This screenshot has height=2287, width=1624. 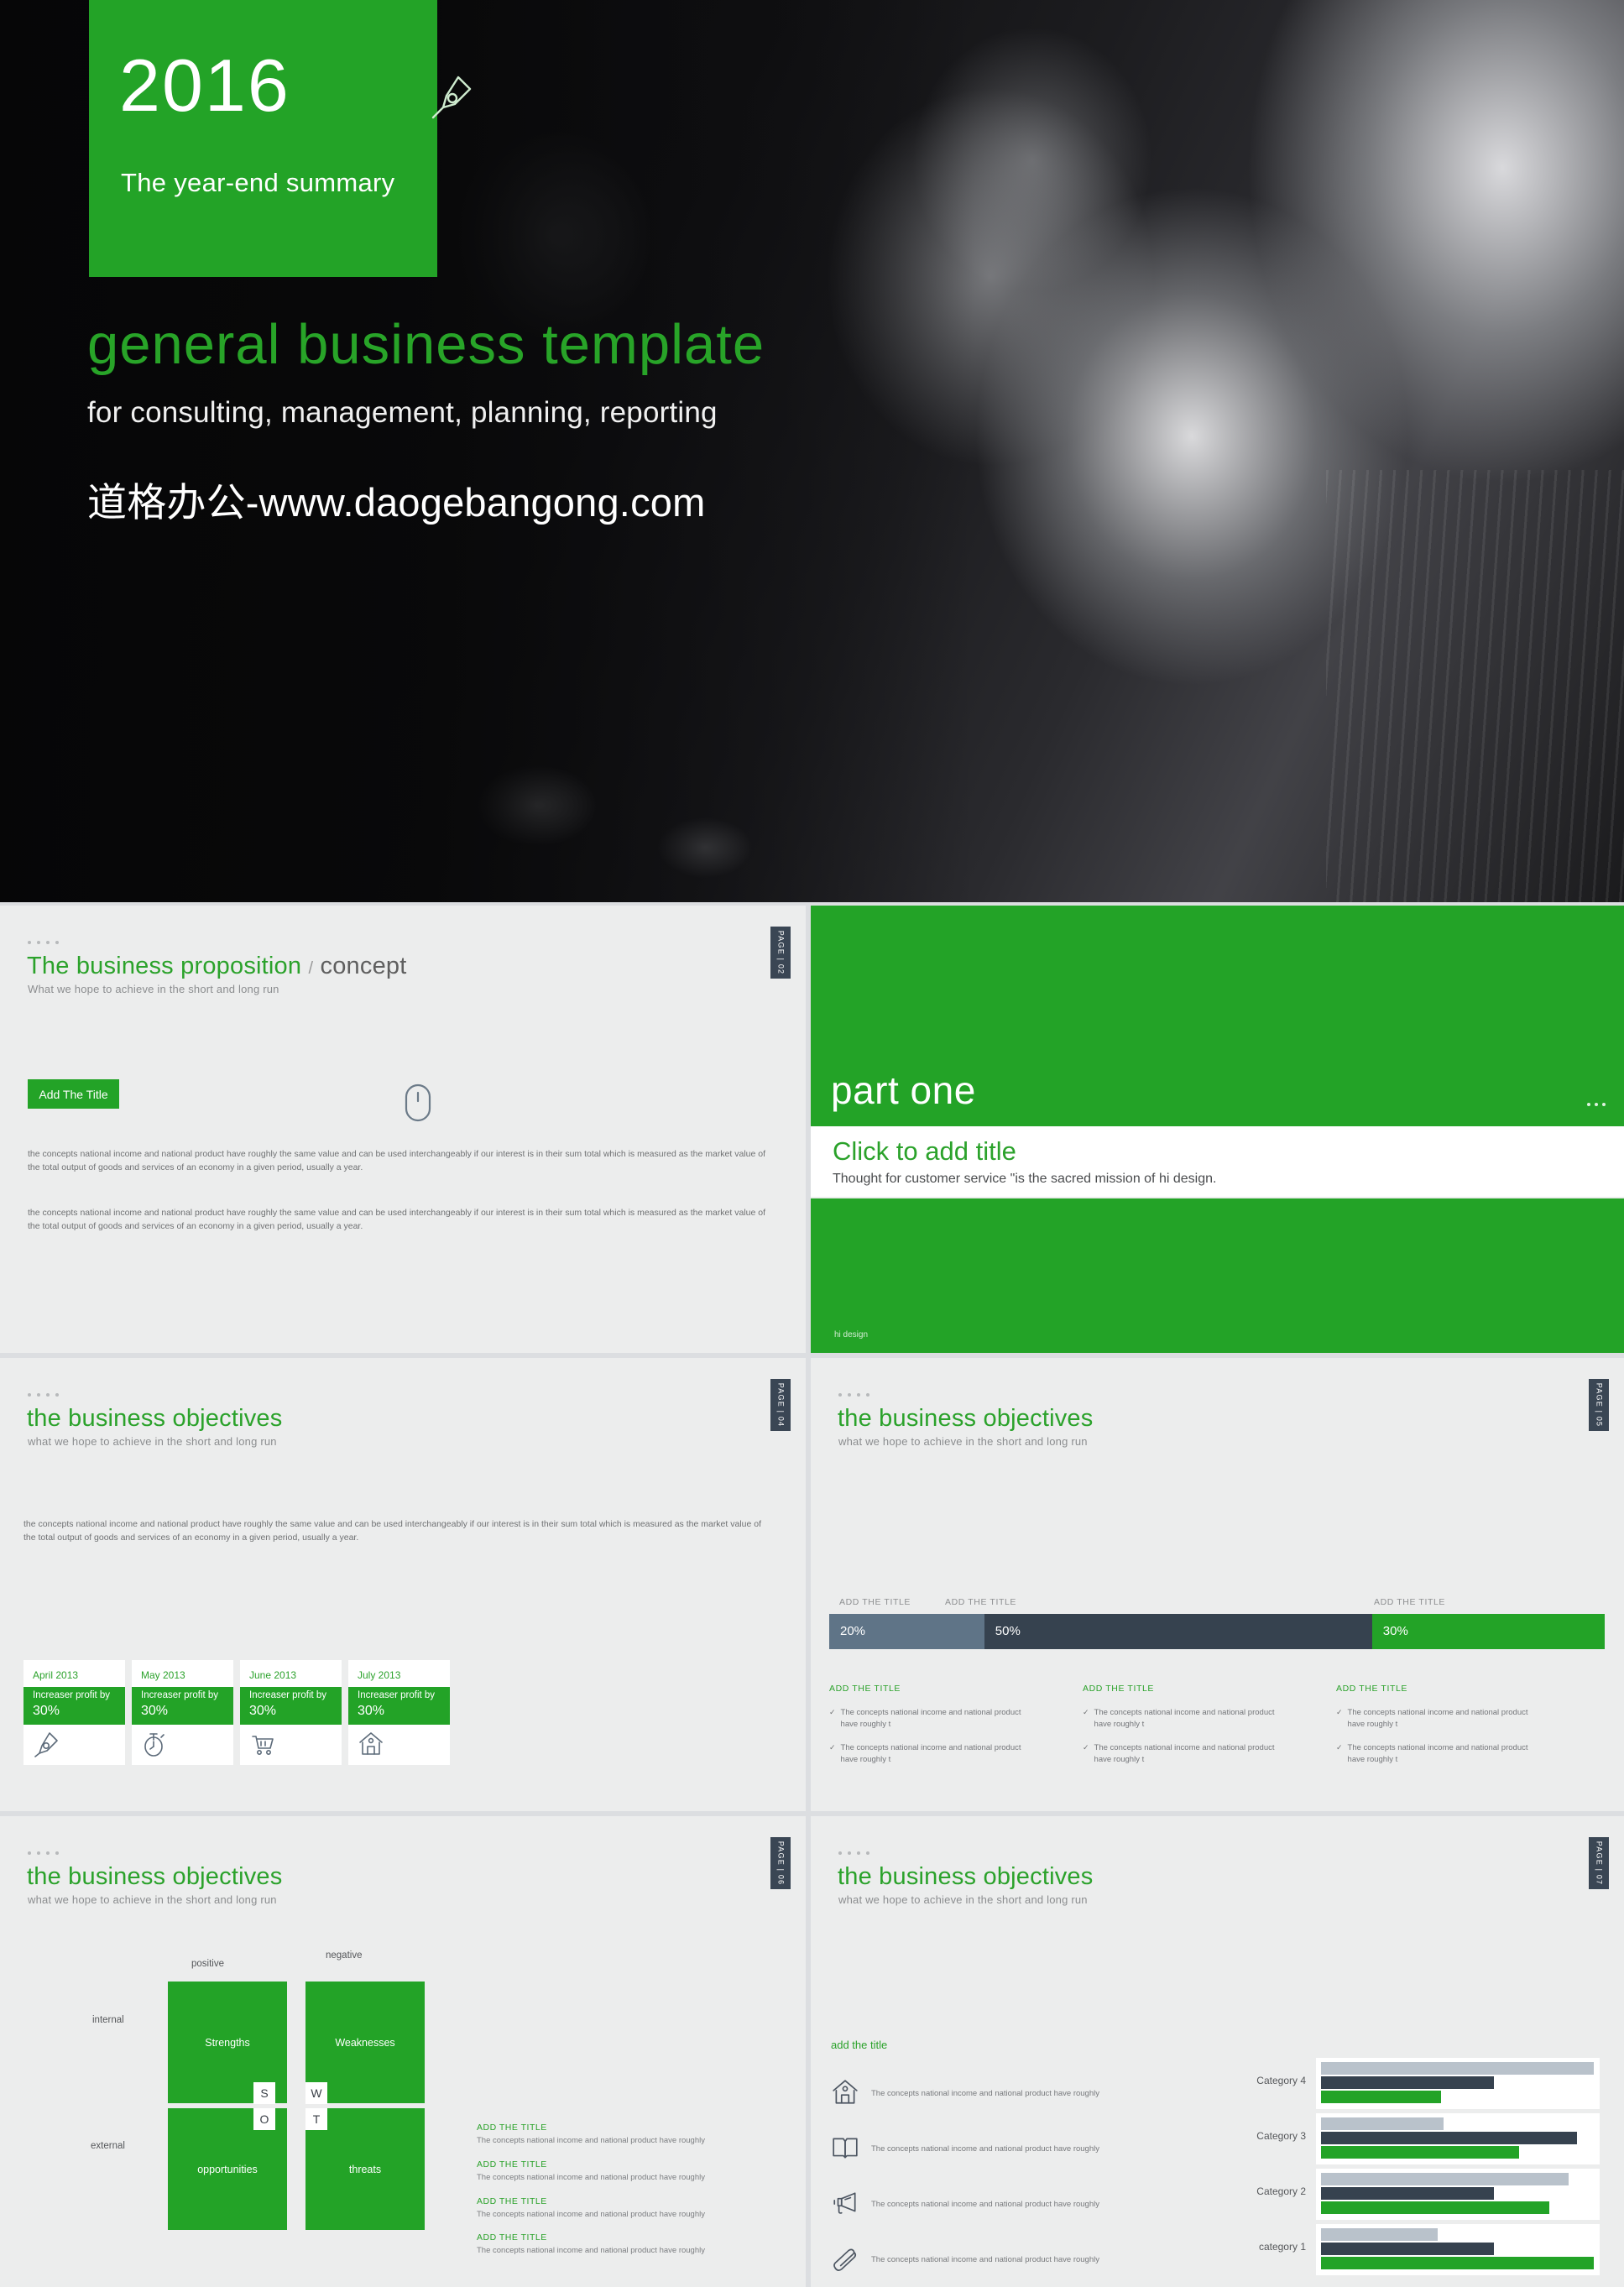 I want to click on year-caption: The year-end summary, so click(x=258, y=183).